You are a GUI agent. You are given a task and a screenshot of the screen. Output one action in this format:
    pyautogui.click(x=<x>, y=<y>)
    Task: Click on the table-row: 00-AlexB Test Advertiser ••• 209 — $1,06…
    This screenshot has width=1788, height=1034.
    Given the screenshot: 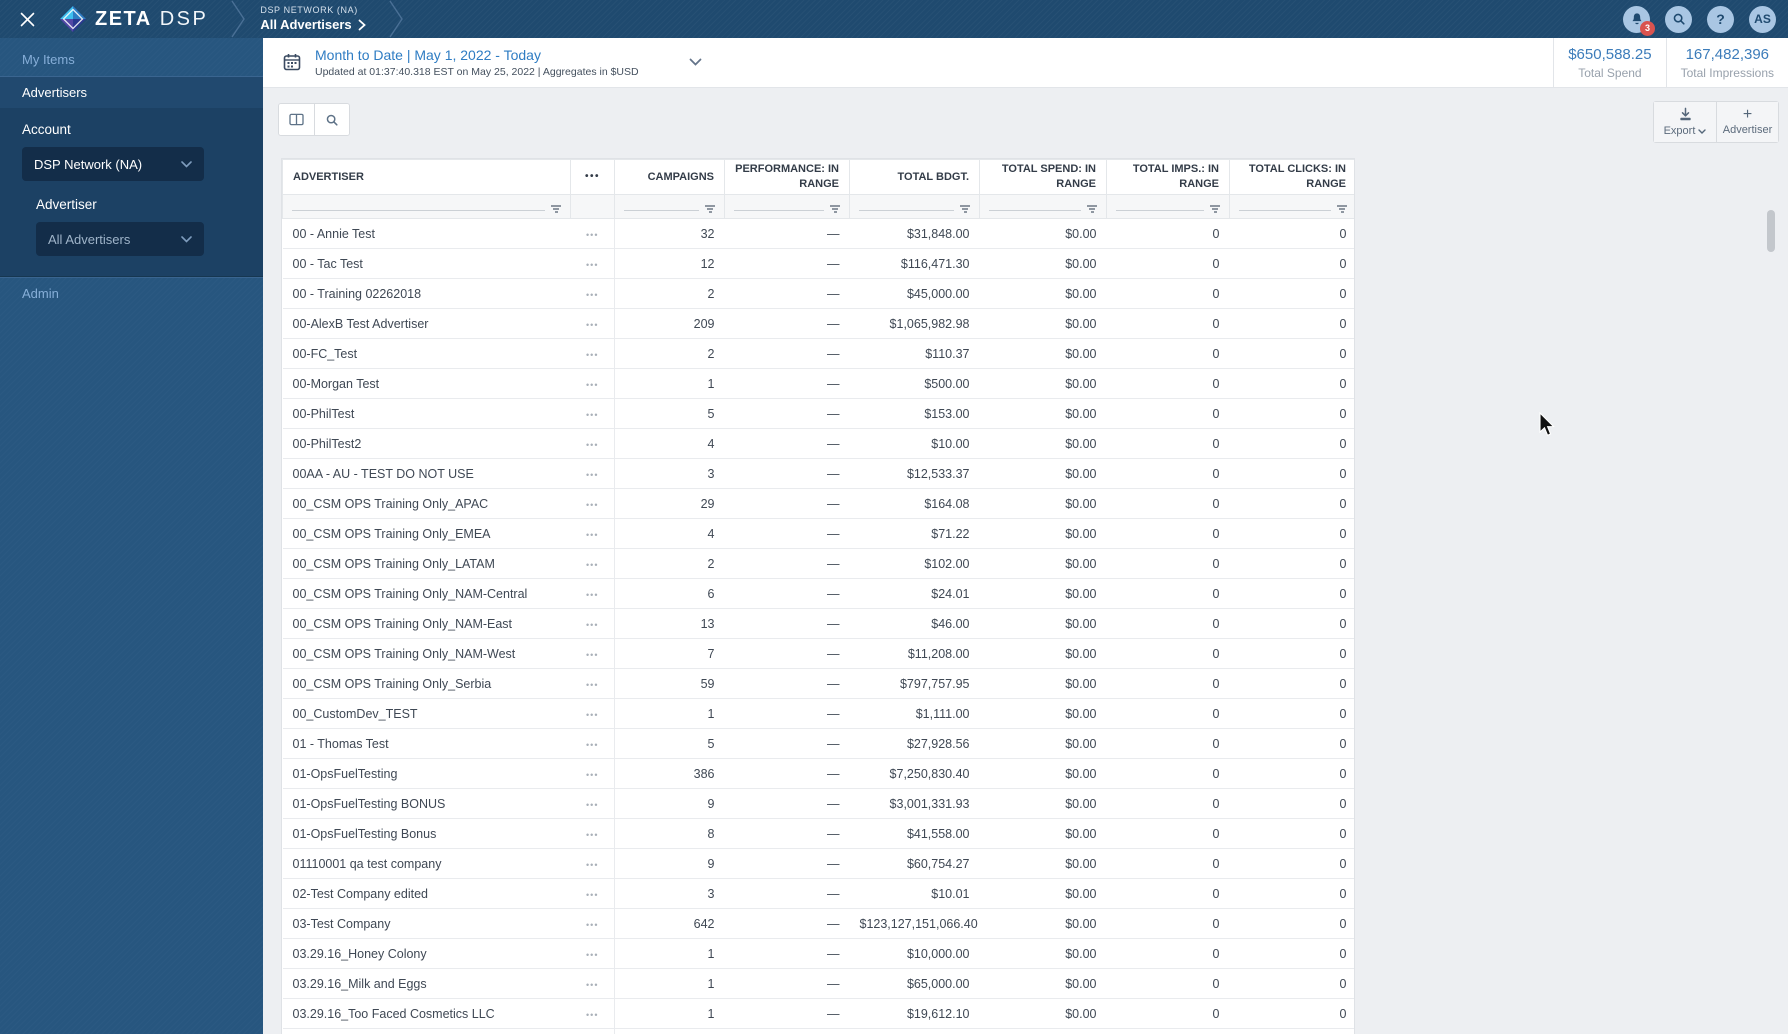 What is the action you would take?
    pyautogui.click(x=818, y=323)
    